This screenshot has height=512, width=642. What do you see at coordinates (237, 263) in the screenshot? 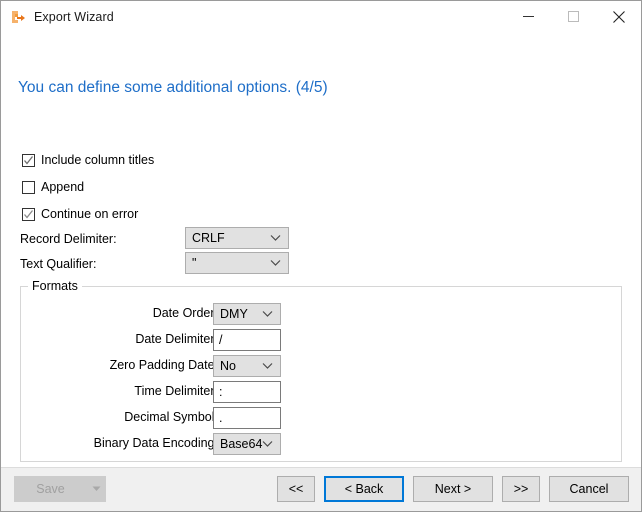
I see `text-qualifier-select: "` at bounding box center [237, 263].